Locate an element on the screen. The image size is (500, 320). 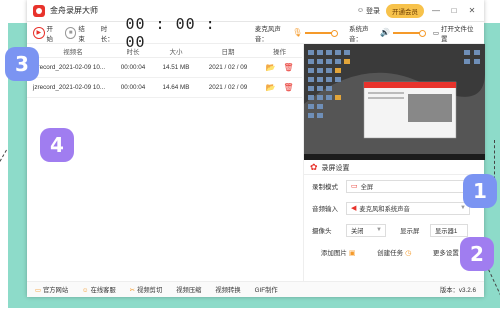
add-image-label: 添加图片 is located at coordinates (333, 253).